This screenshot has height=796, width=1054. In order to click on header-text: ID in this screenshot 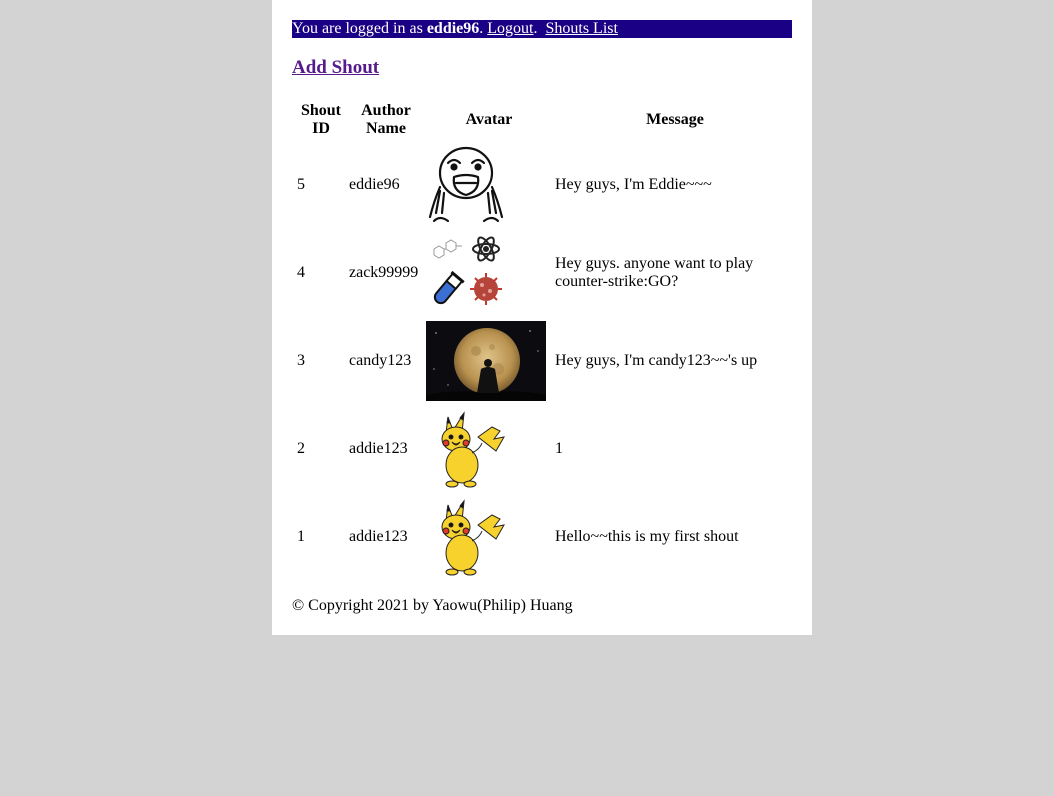, I will do `click(321, 128)`.